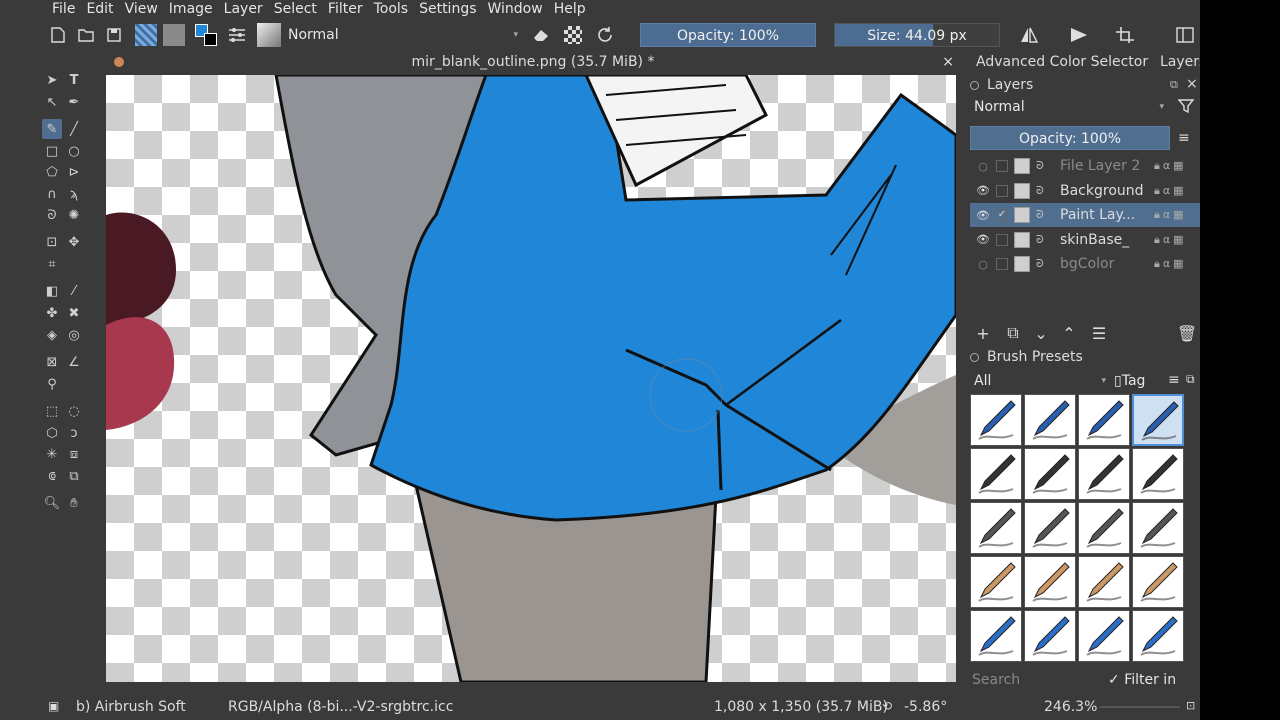 The height and width of the screenshot is (720, 1280). Describe the element at coordinates (541, 35) in the screenshot. I see `eraser-mode-icon` at that location.